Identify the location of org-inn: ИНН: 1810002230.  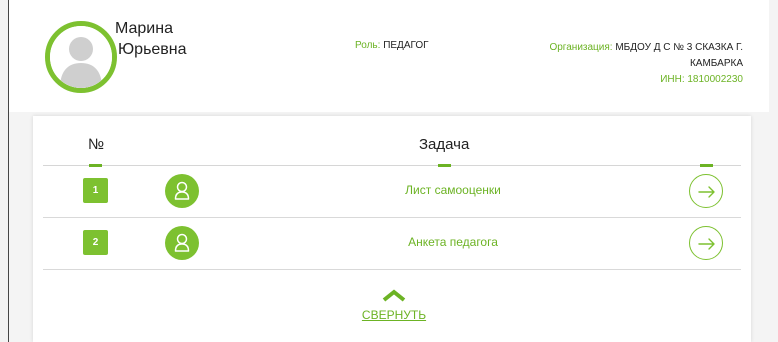
(701, 79).